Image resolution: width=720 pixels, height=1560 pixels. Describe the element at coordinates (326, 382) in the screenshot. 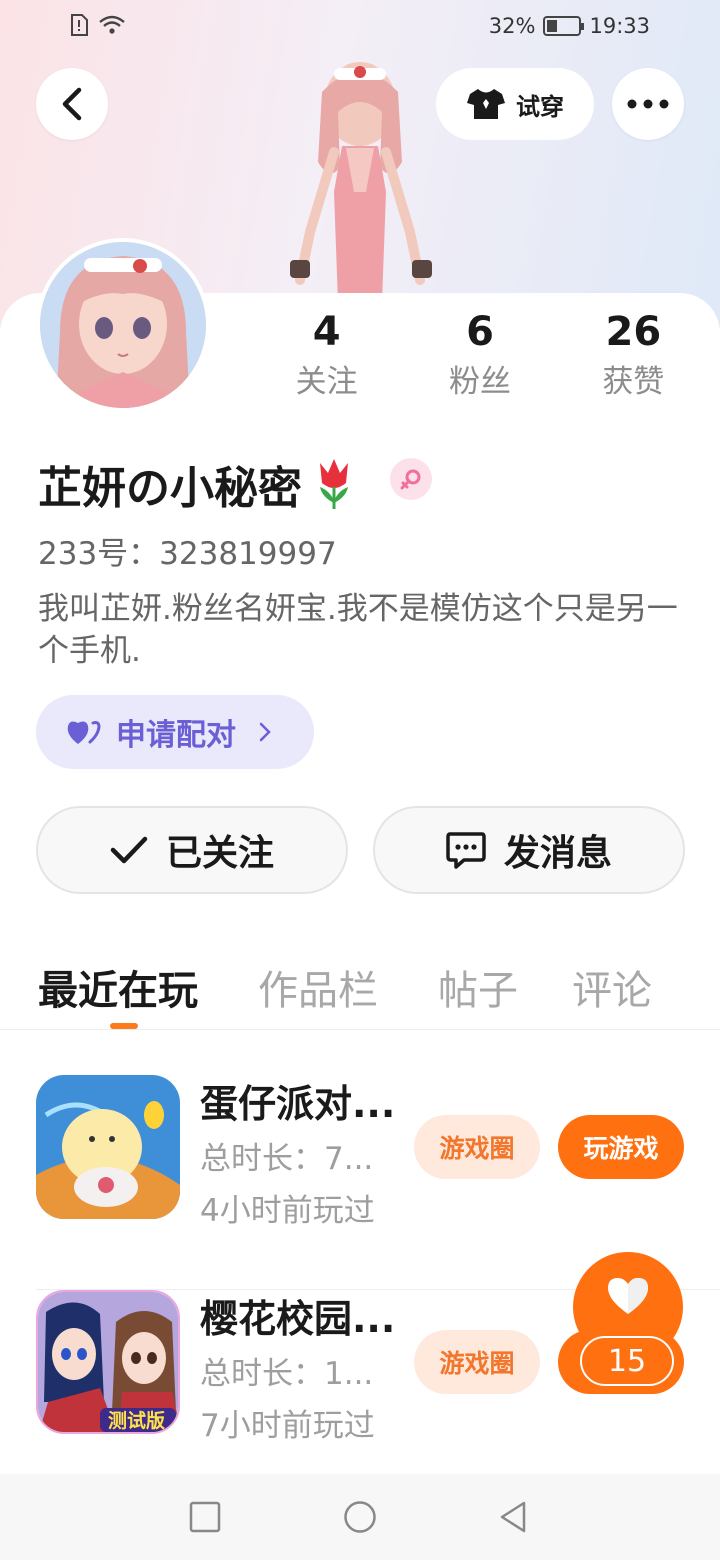

I see `stat-label: 关注` at that location.